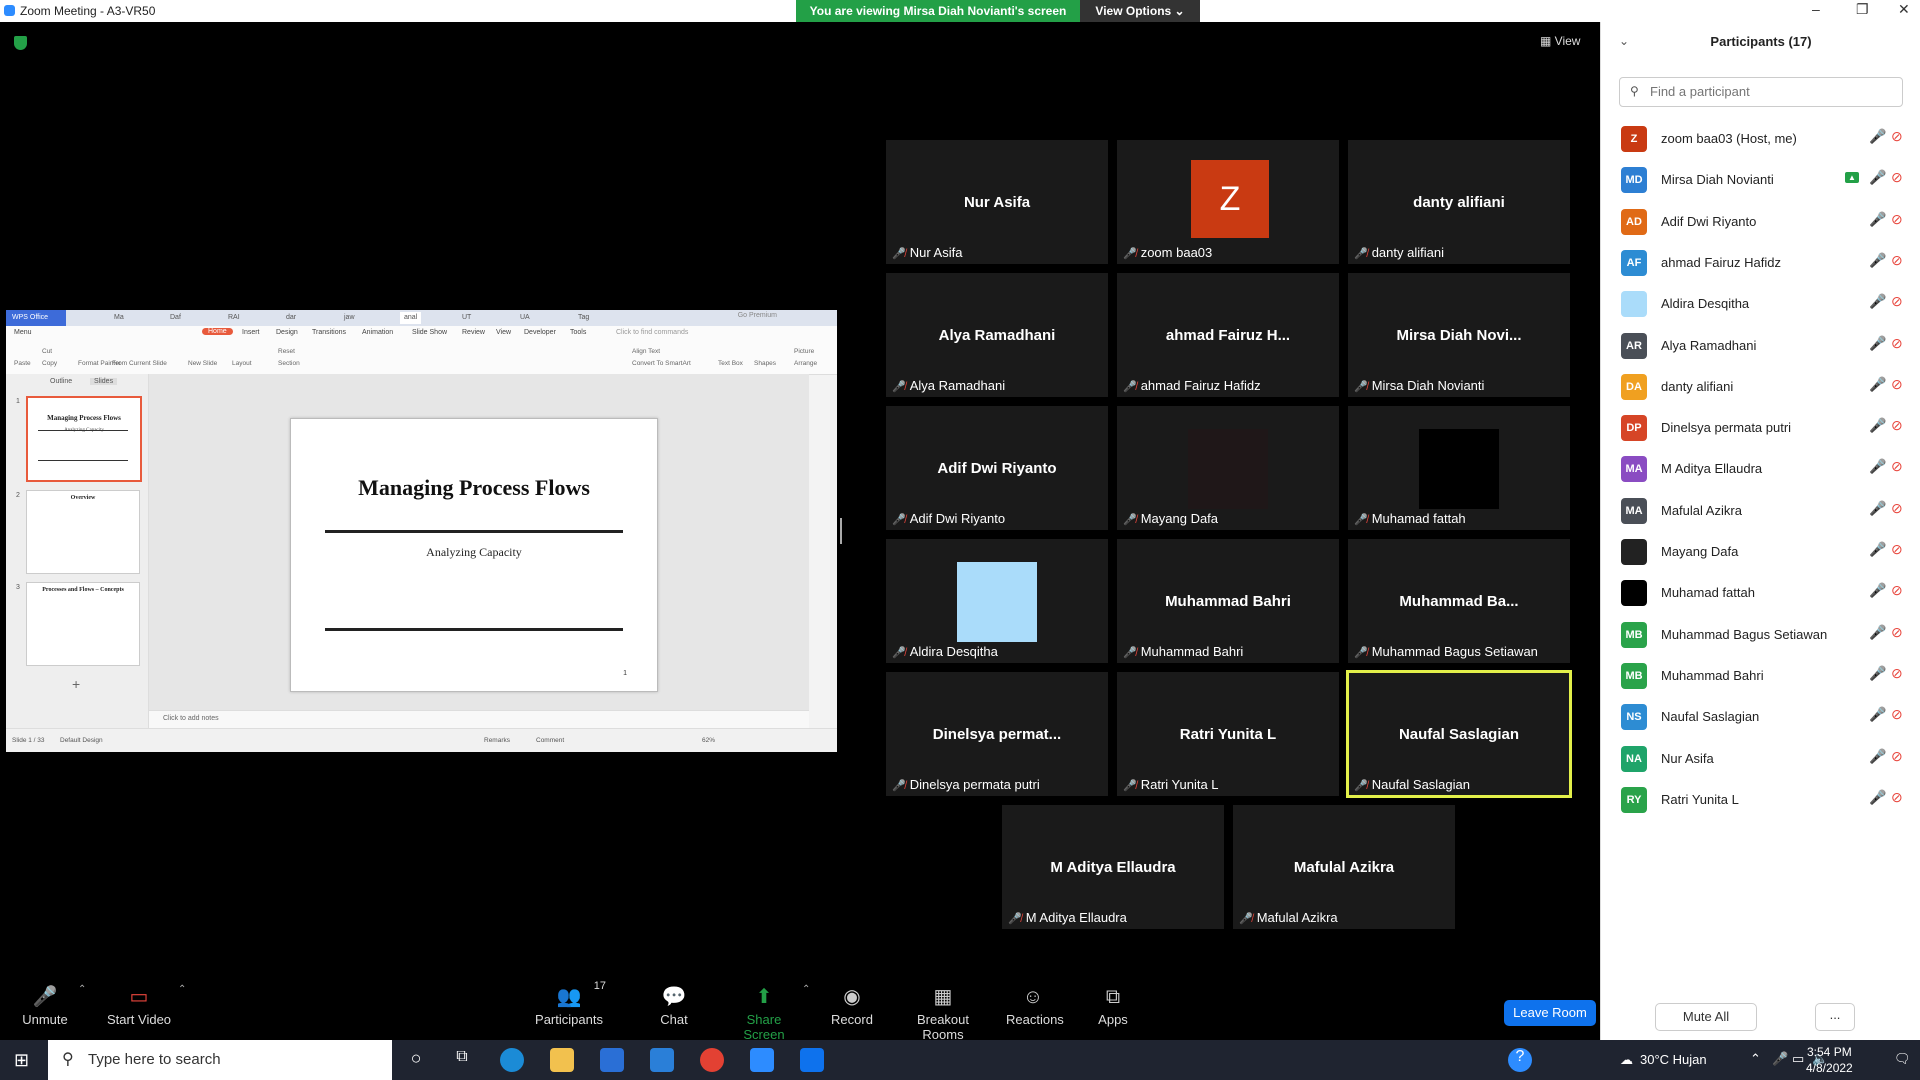 Image resolution: width=1920 pixels, height=1080 pixels. Describe the element at coordinates (503, 332) in the screenshot. I see `tab-view: View` at that location.